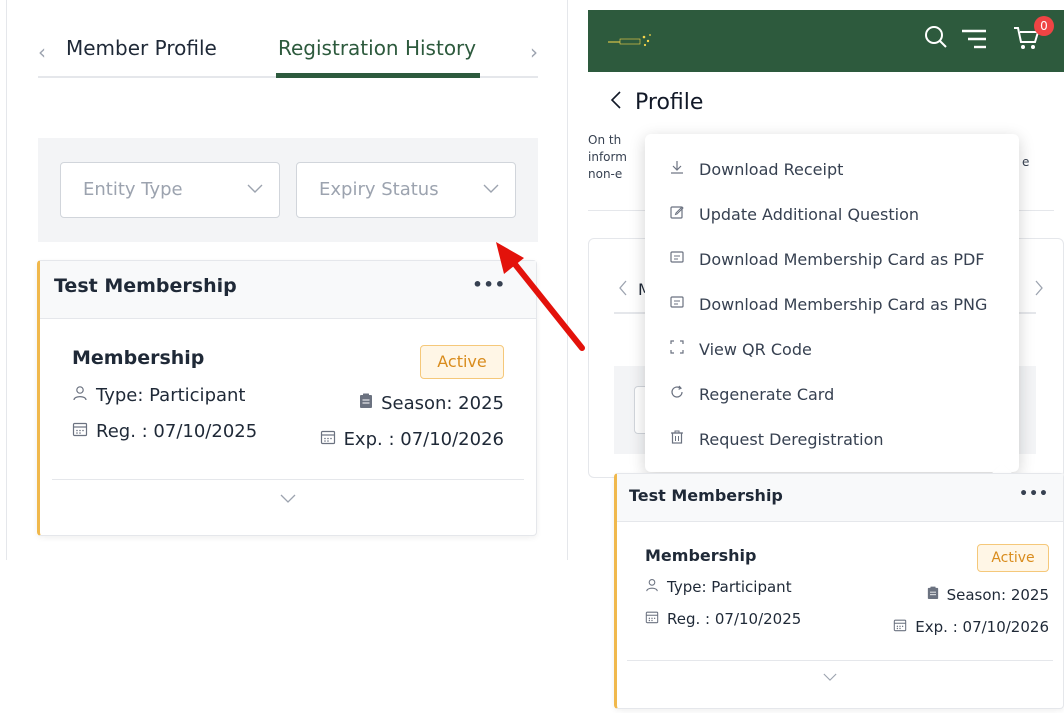 The height and width of the screenshot is (713, 1064). What do you see at coordinates (619, 102) in the screenshot?
I see `back-chevron-icon` at bounding box center [619, 102].